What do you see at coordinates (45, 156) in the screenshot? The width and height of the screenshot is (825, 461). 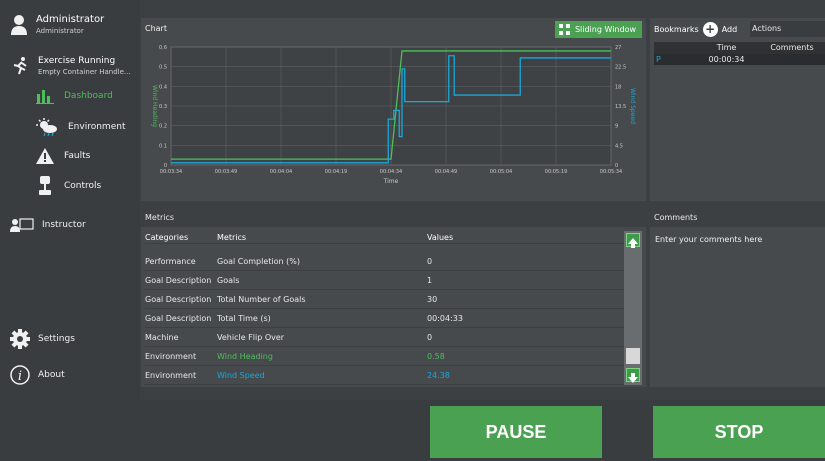 I see `warning-icon` at bounding box center [45, 156].